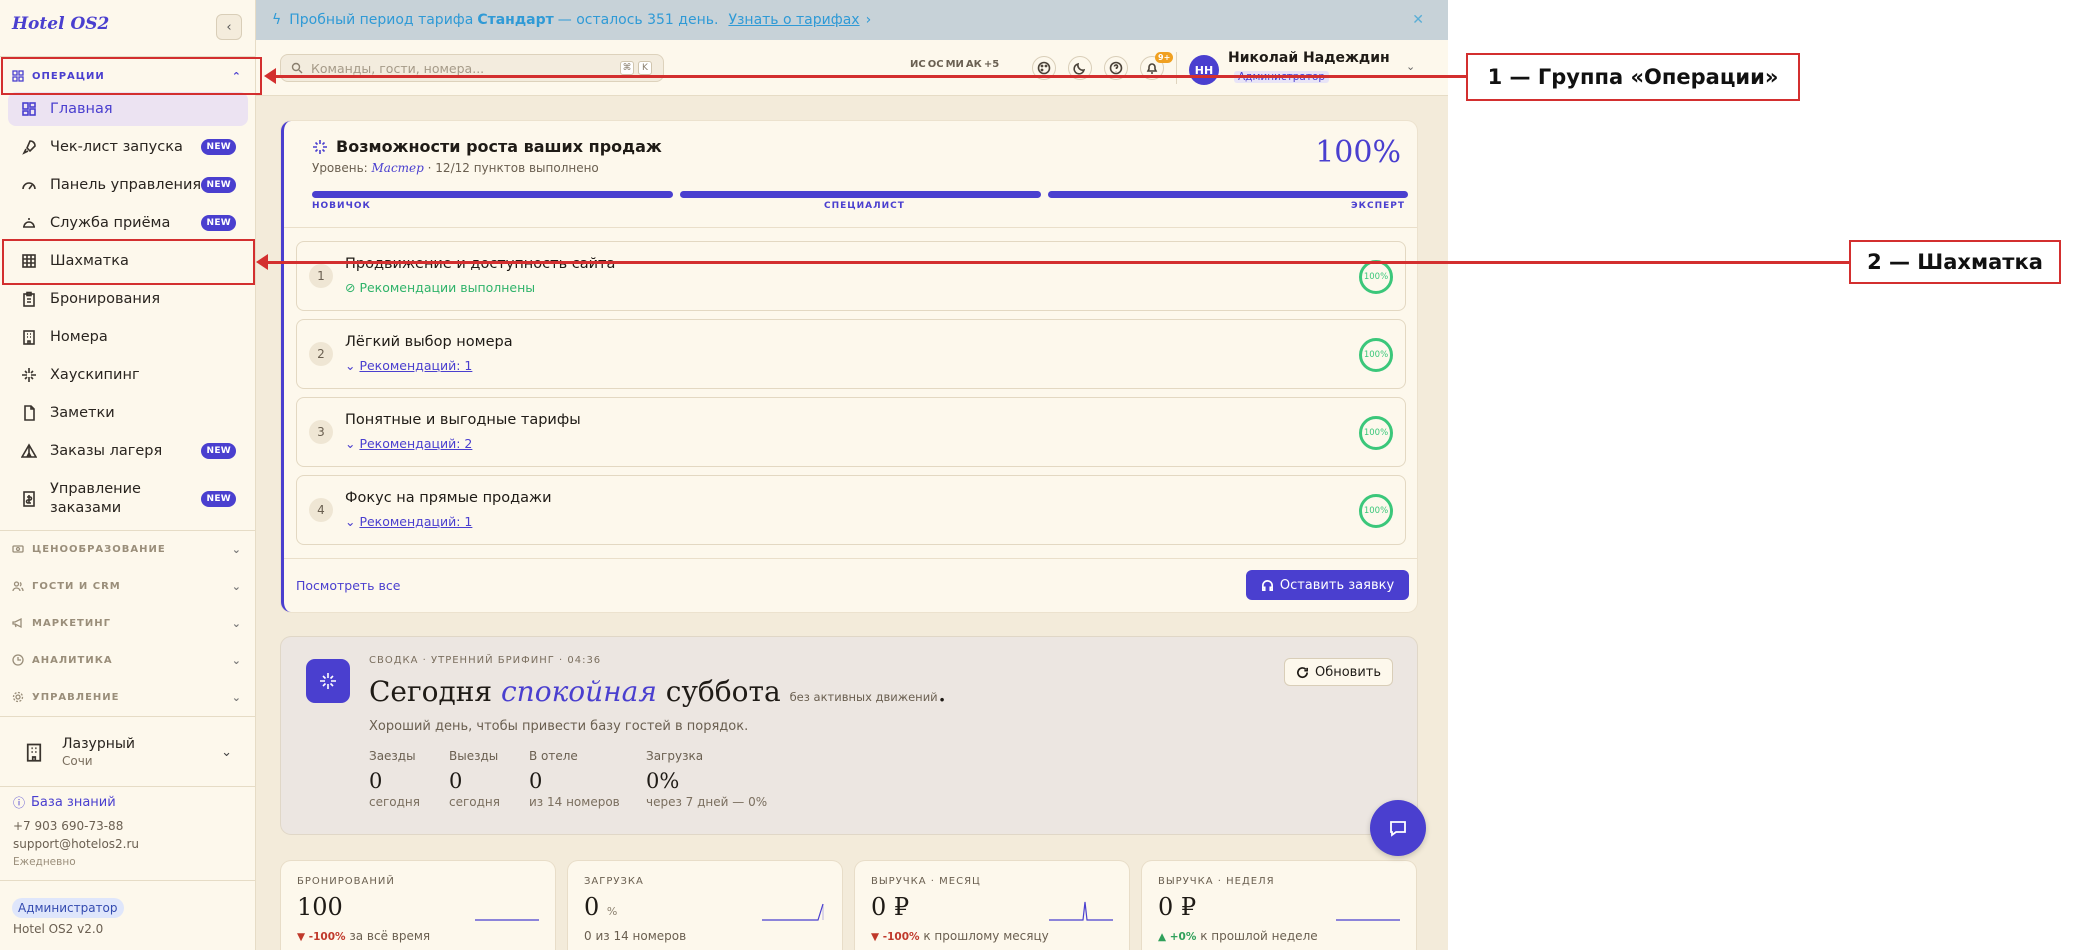 The image size is (2081, 950). What do you see at coordinates (487, 146) in the screenshot?
I see `growth-title: Возможности роста ваших продаж` at bounding box center [487, 146].